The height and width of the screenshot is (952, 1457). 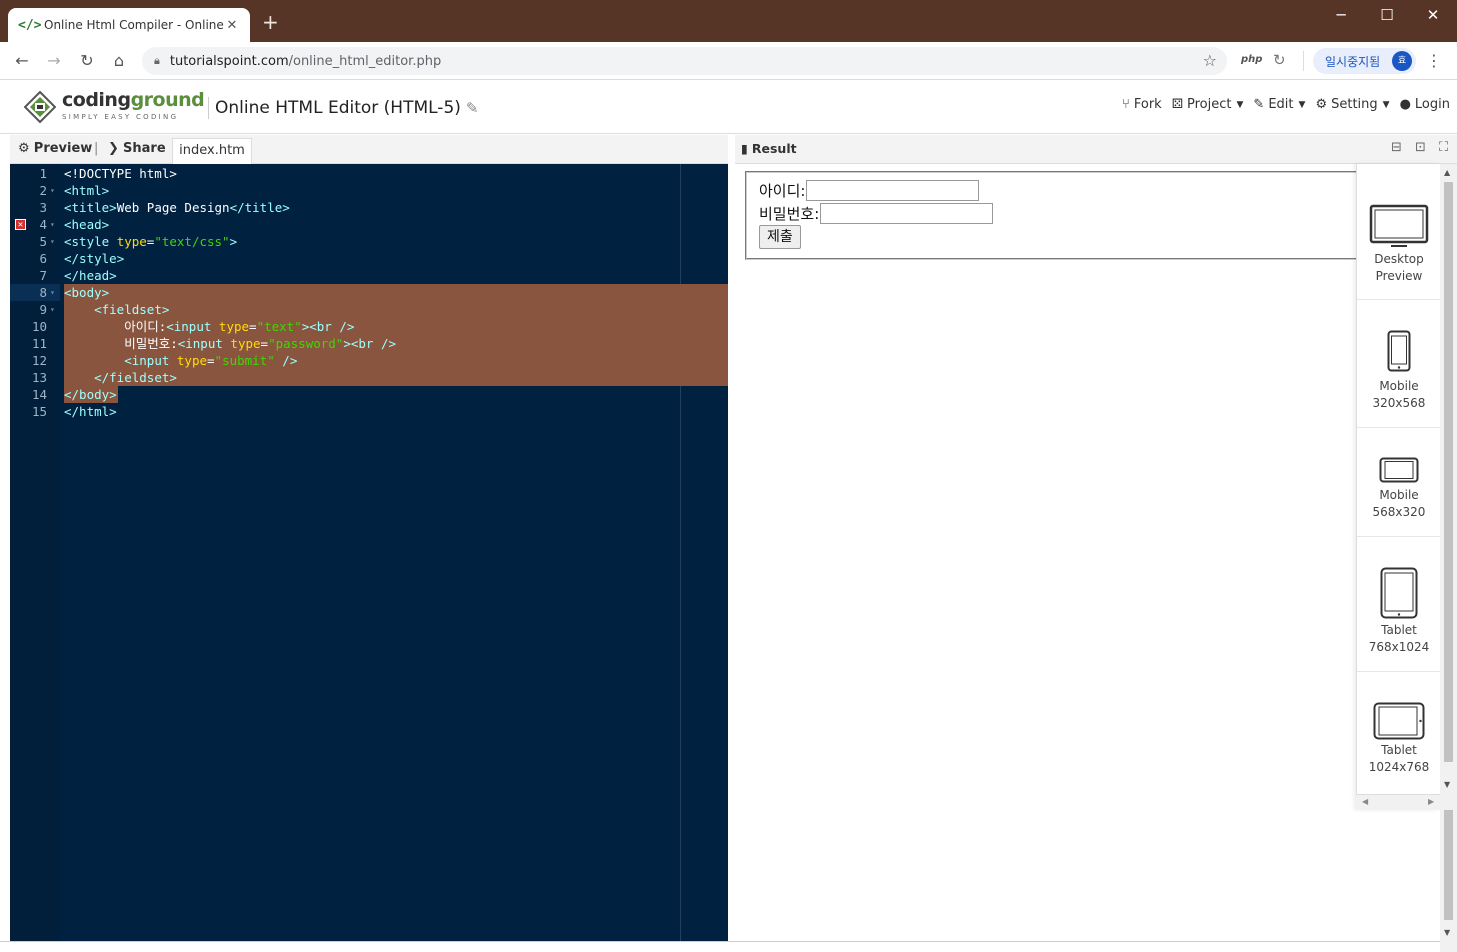 What do you see at coordinates (132, 309) in the screenshot?
I see `code-text: <fieldset>` at bounding box center [132, 309].